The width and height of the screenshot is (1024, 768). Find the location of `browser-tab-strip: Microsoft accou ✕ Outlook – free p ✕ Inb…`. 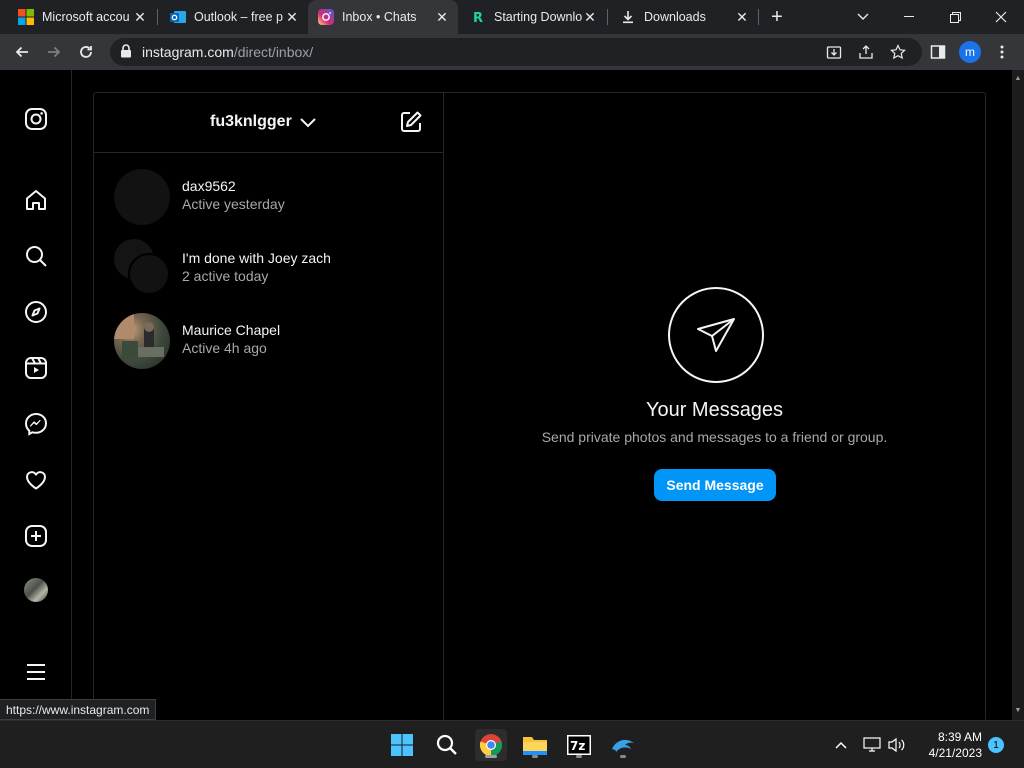

browser-tab-strip: Microsoft accou ✕ Outlook – free p ✕ Inb… is located at coordinates (512, 17).